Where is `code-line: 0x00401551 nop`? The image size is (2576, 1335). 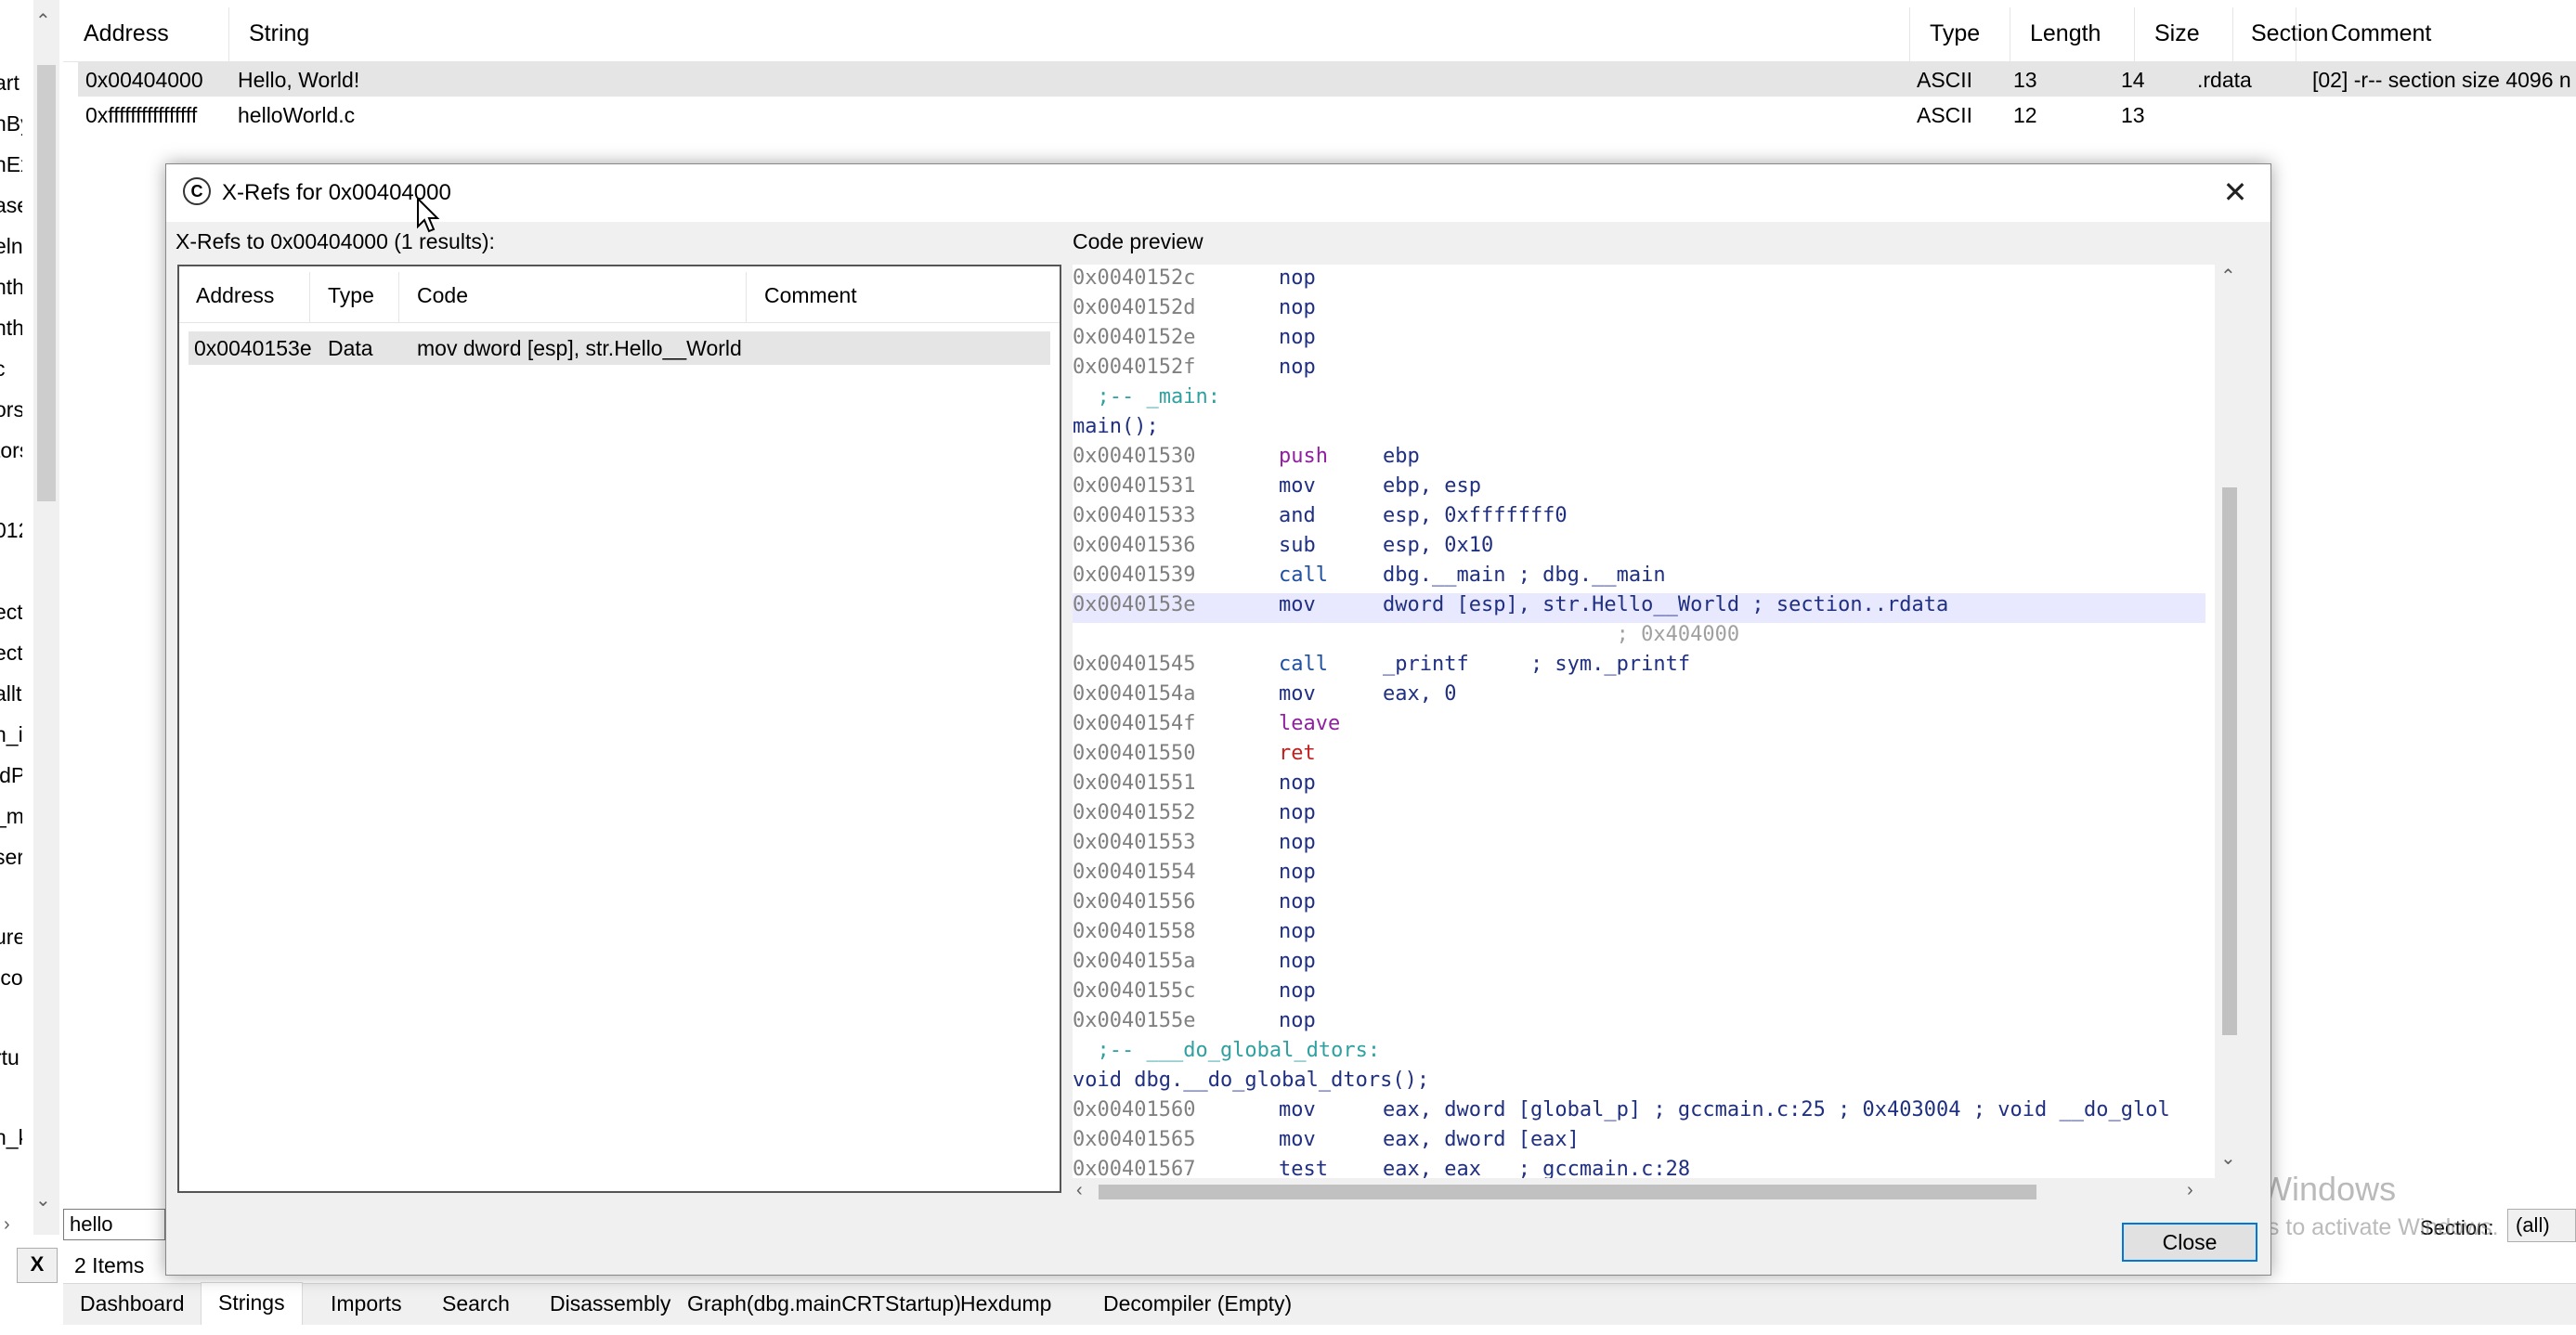
code-line: 0x00401551 nop is located at coordinates (1639, 786).